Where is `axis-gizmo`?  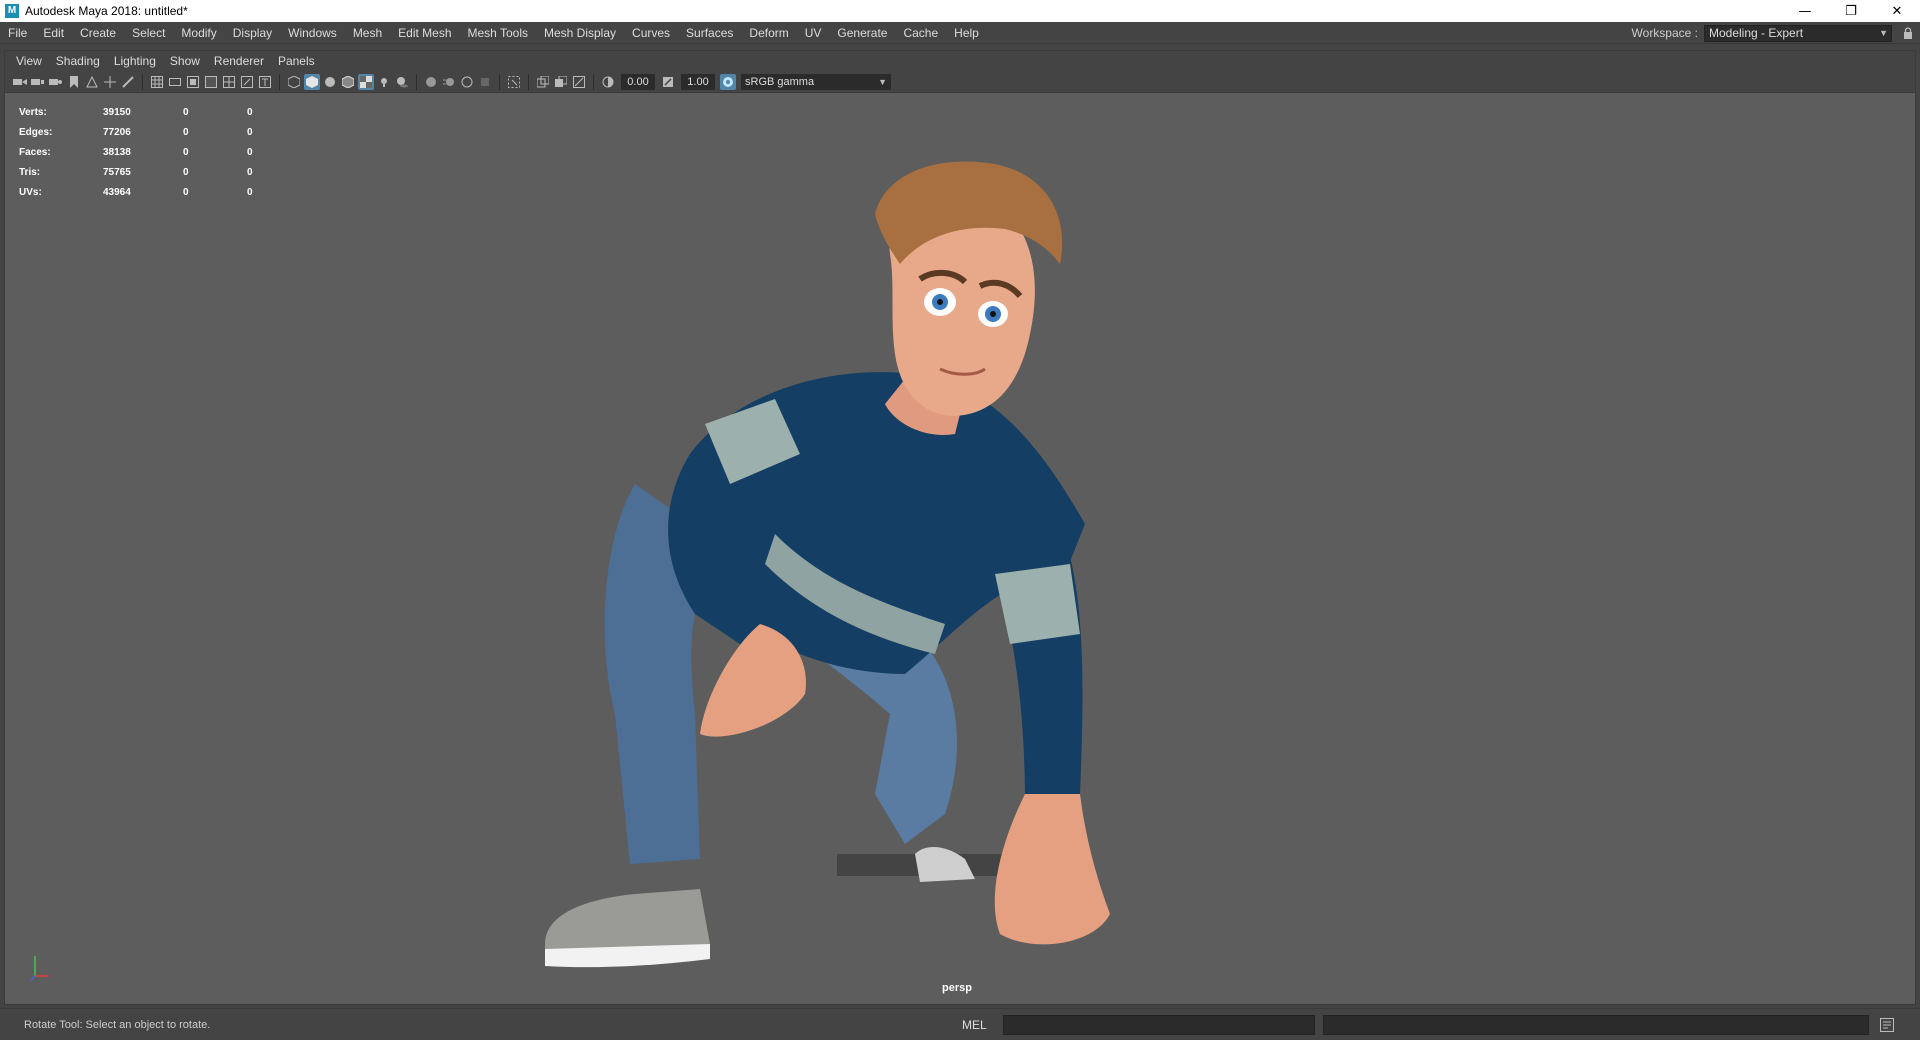 axis-gizmo is located at coordinates (39, 968).